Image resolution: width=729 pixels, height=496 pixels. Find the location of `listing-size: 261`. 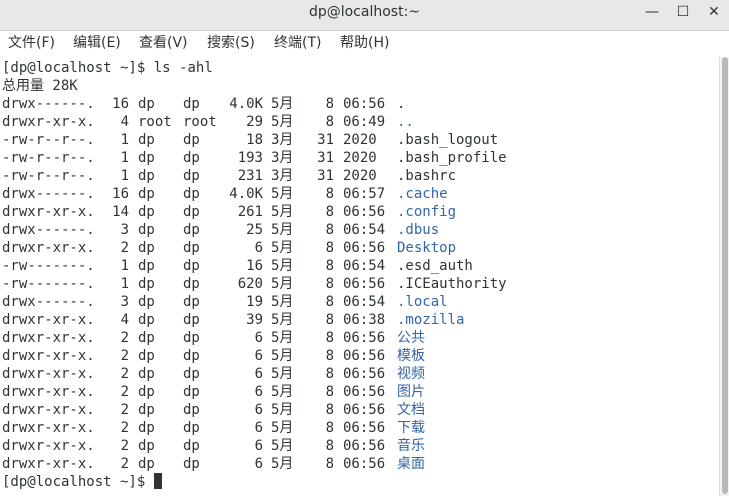

listing-size: 261 is located at coordinates (250, 212).